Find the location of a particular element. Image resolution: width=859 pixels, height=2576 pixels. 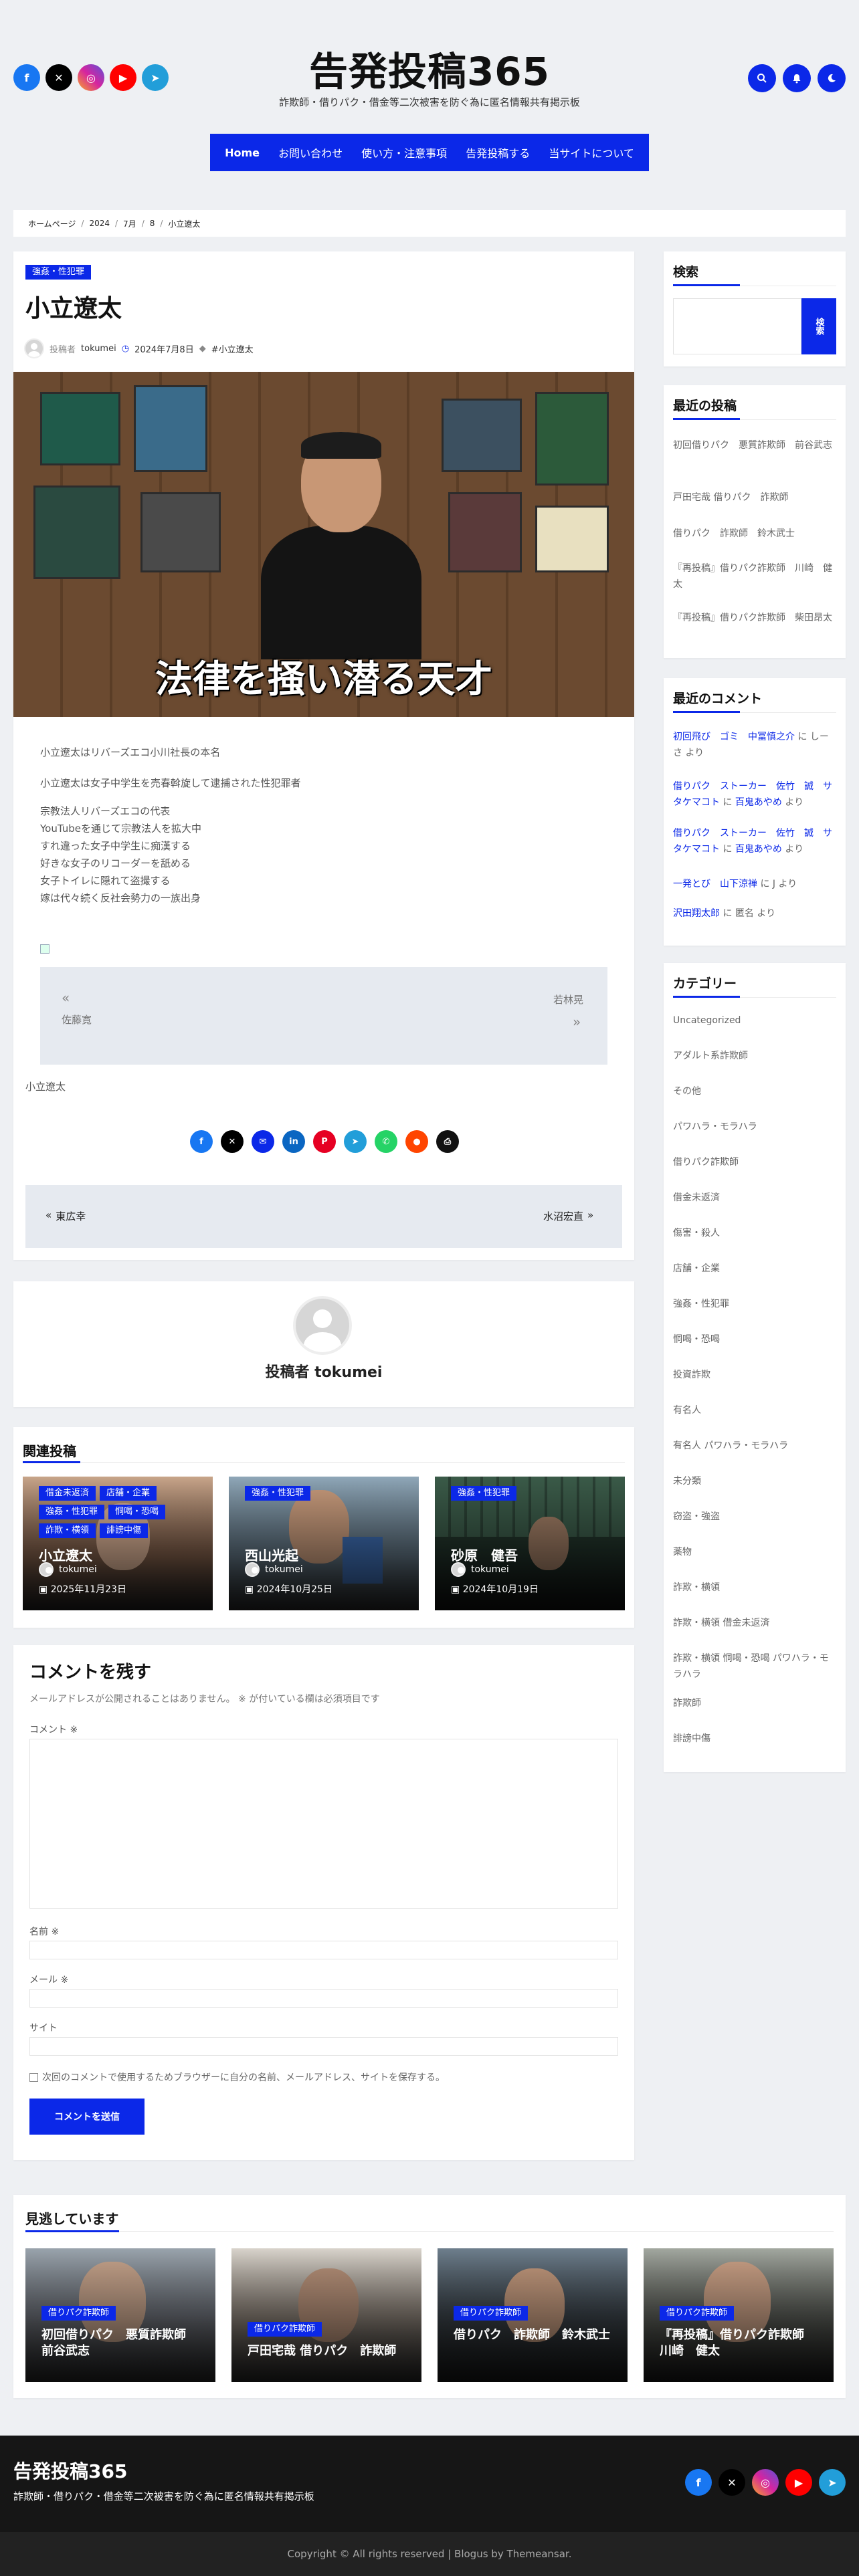

category-link: アダルト系詐欺師 is located at coordinates (755, 1065).